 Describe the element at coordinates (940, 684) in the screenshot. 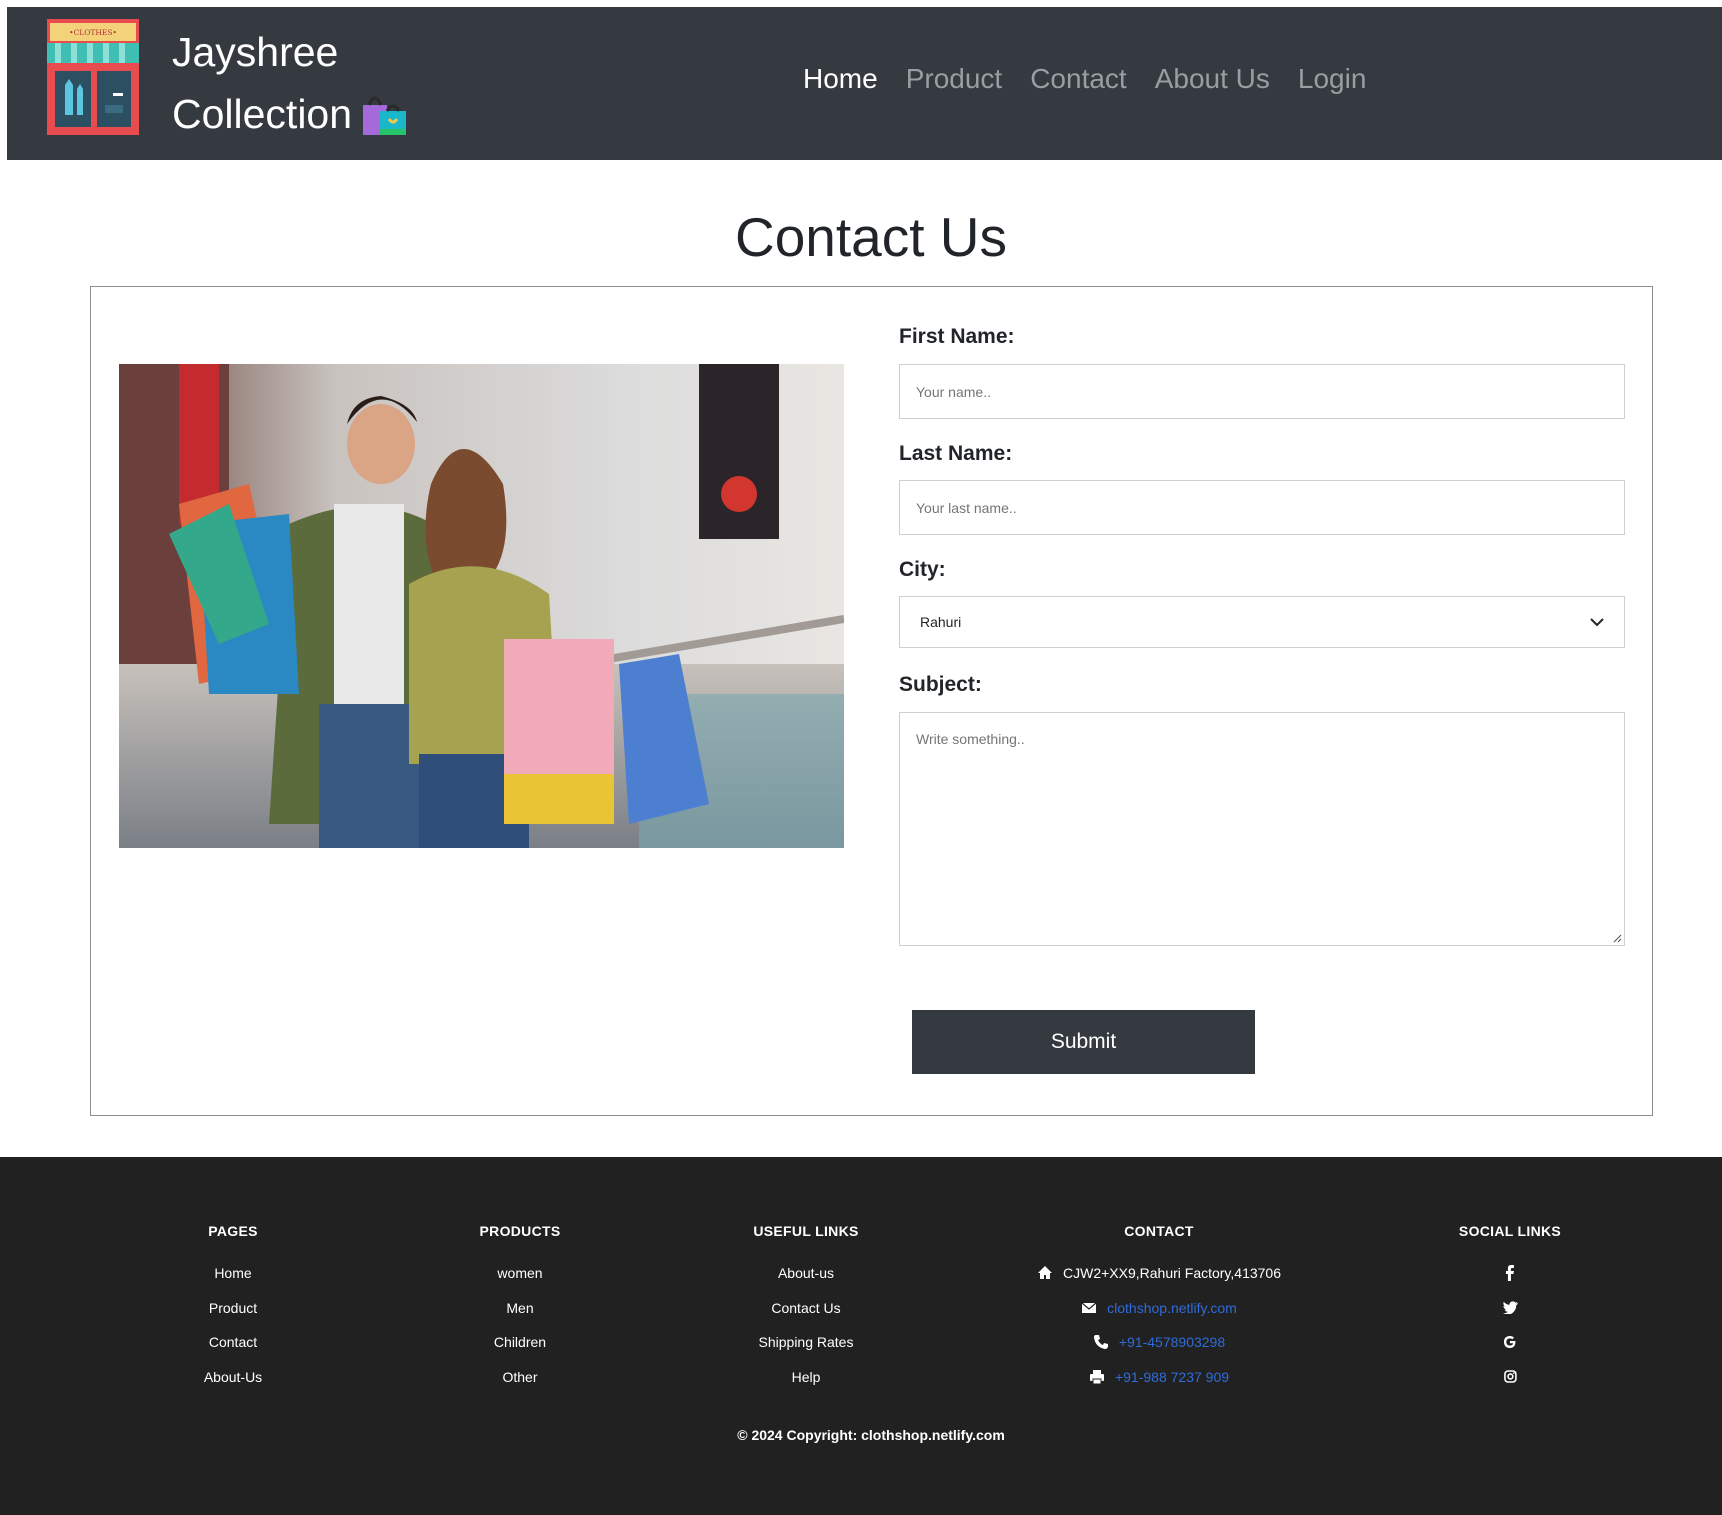

I see `subject-label: Subject:` at that location.